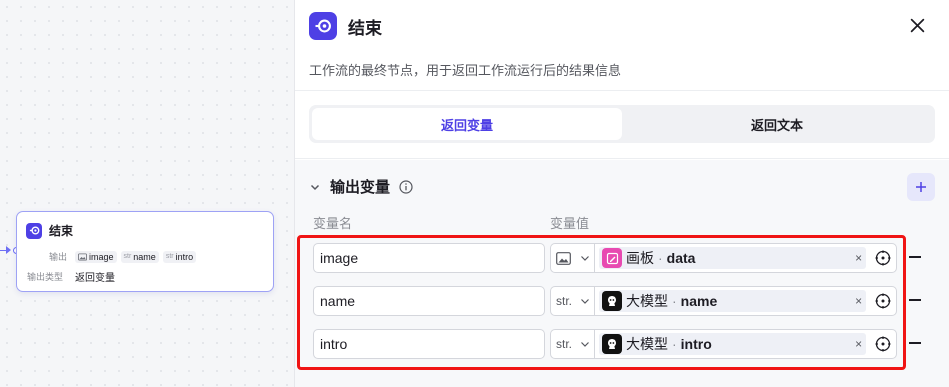 The image size is (949, 387). I want to click on node-output-chip: str name, so click(139, 256).